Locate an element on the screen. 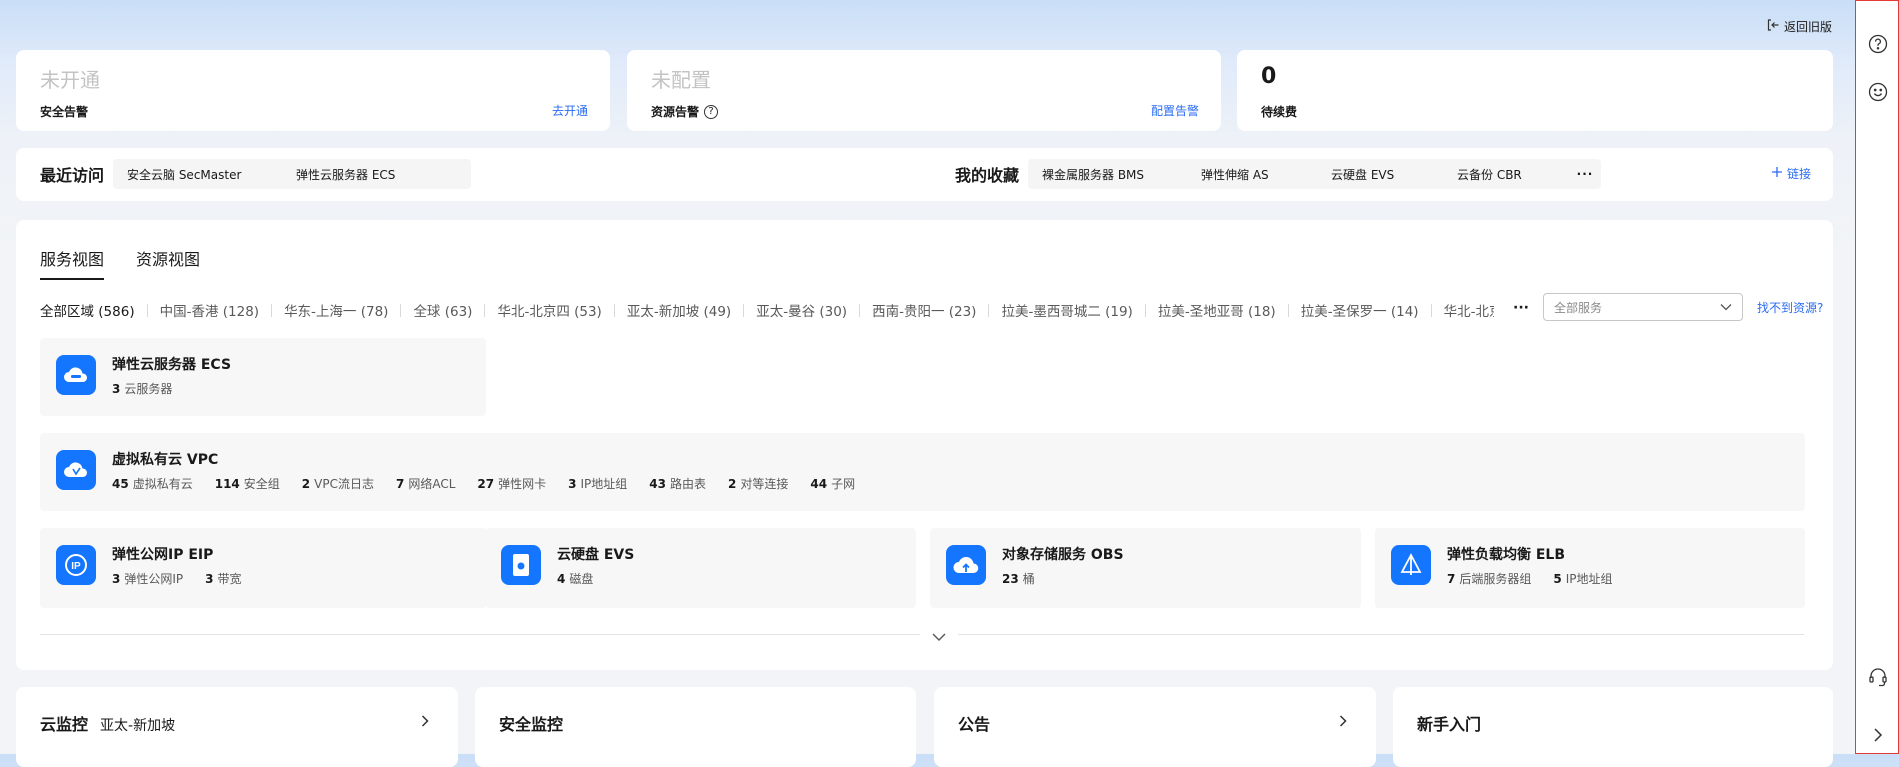 This screenshot has width=1899, height=767. stat-item: 4 磁盘 is located at coordinates (575, 578).